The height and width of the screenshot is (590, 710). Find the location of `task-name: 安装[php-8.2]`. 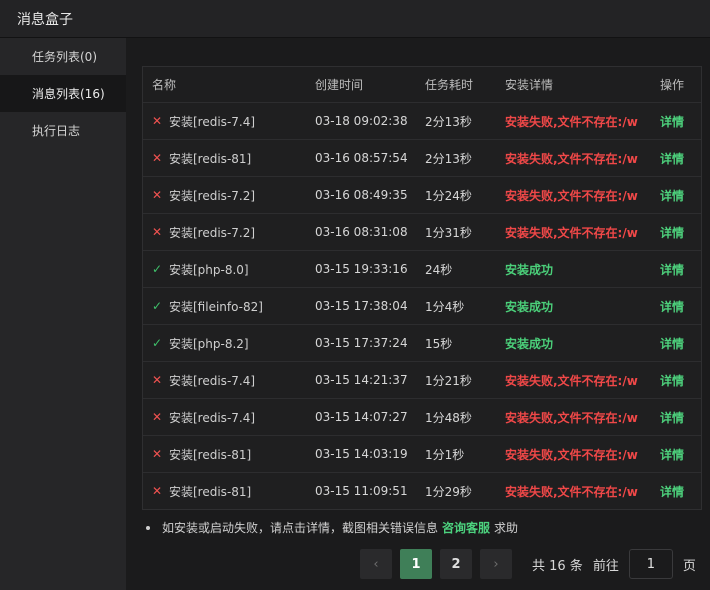

task-name: 安装[php-8.2] is located at coordinates (209, 343).